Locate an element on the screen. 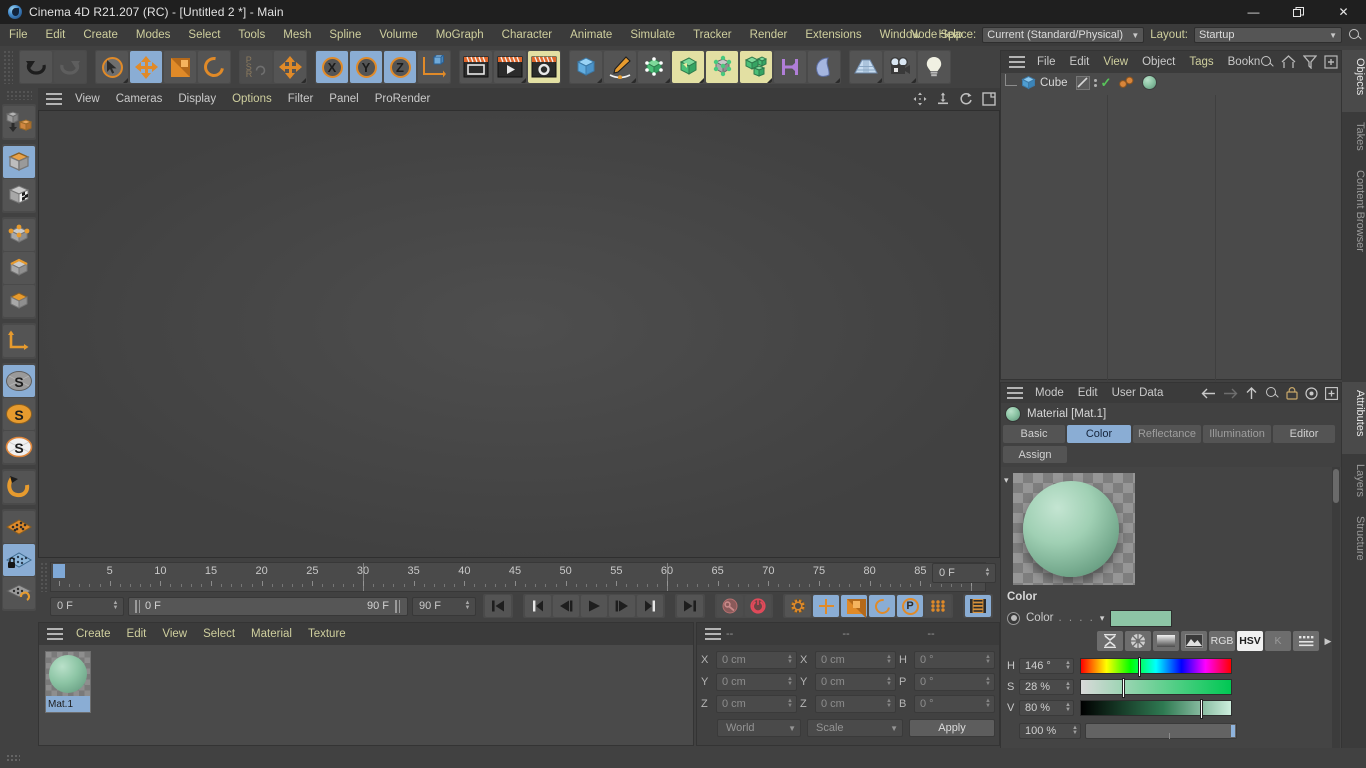 The image size is (1366, 768). assign-button: Assign is located at coordinates (1035, 454).